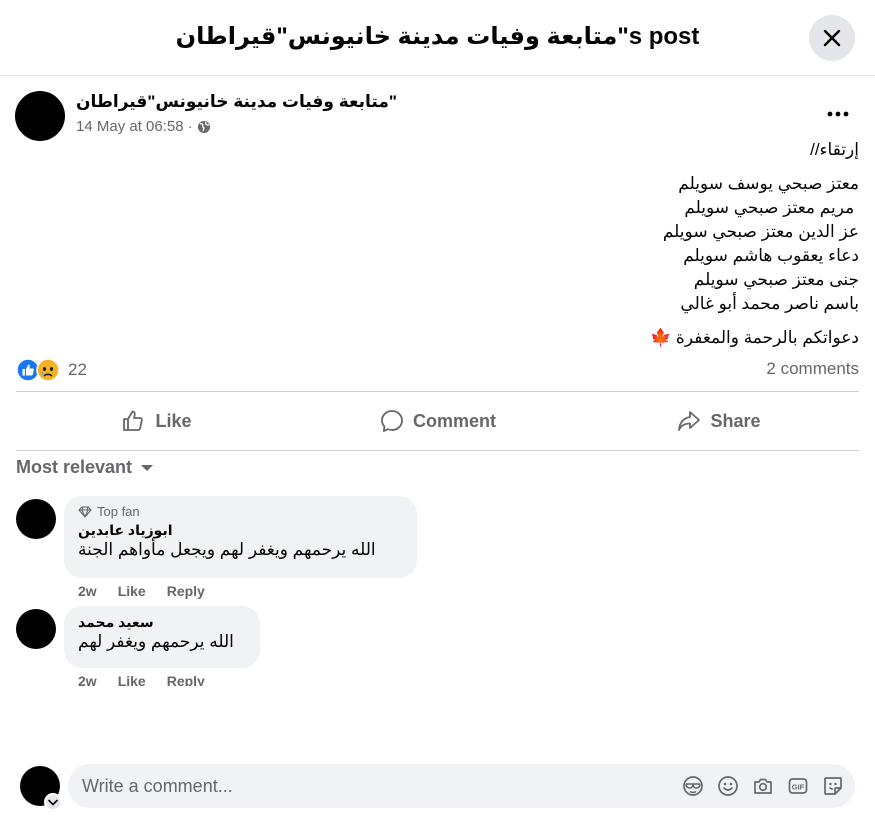  I want to click on reactions-bar: 22 2 comments, so click(437, 370).